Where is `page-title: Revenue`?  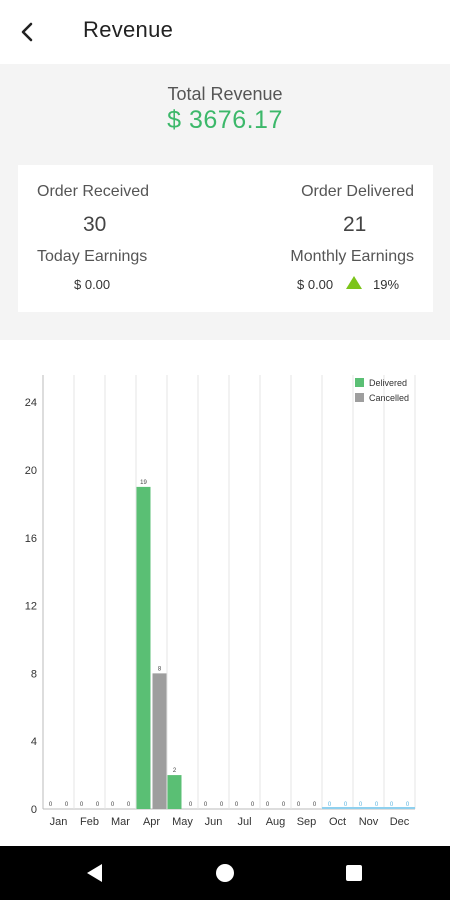
page-title: Revenue is located at coordinates (128, 29).